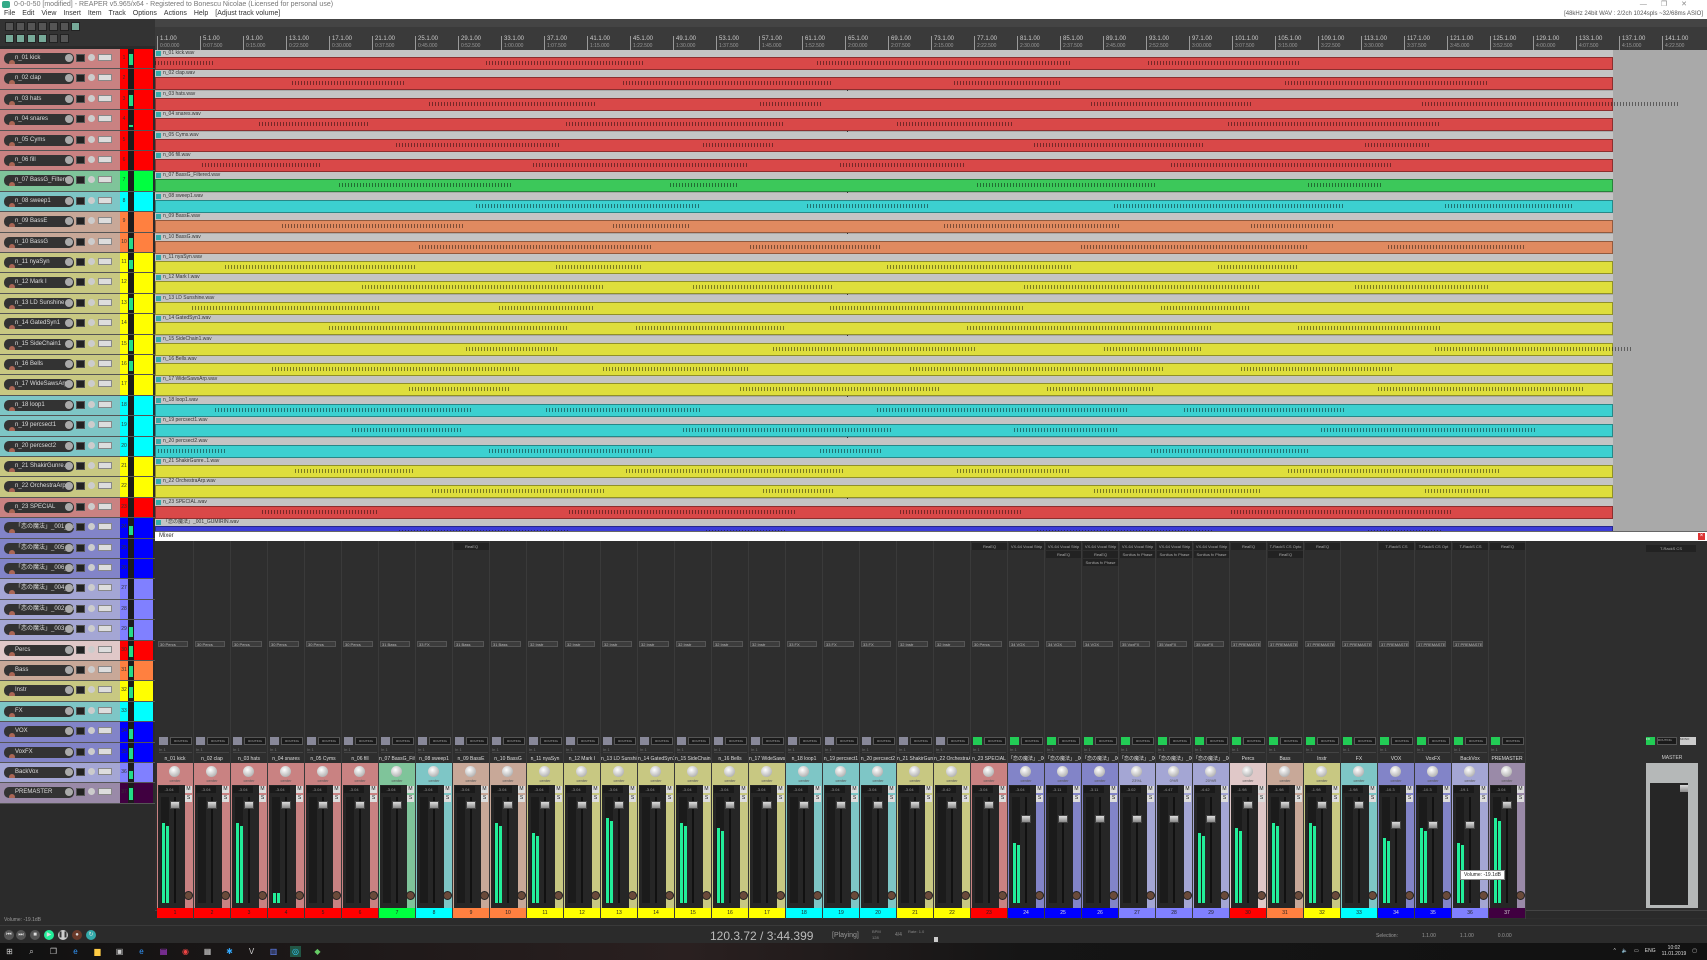 Image resolution: width=1707 pixels, height=960 pixels. I want to click on track-name: n_11 nyaSyn, so click(39, 262).